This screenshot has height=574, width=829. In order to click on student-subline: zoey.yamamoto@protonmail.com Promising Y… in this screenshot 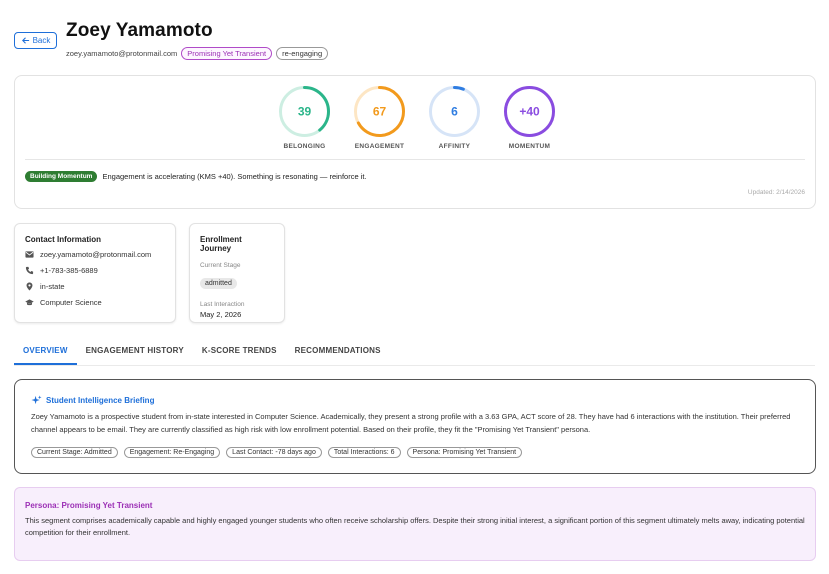, I will do `click(197, 53)`.